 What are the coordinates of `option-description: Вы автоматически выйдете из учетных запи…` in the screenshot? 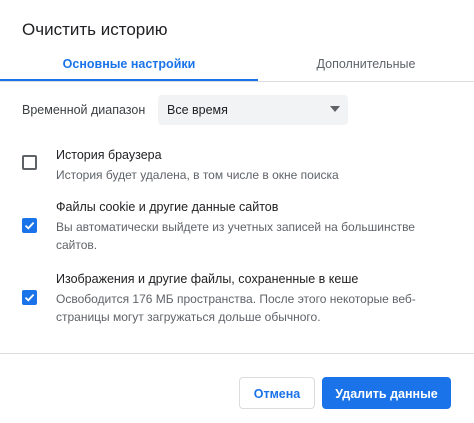 It's located at (235, 236).